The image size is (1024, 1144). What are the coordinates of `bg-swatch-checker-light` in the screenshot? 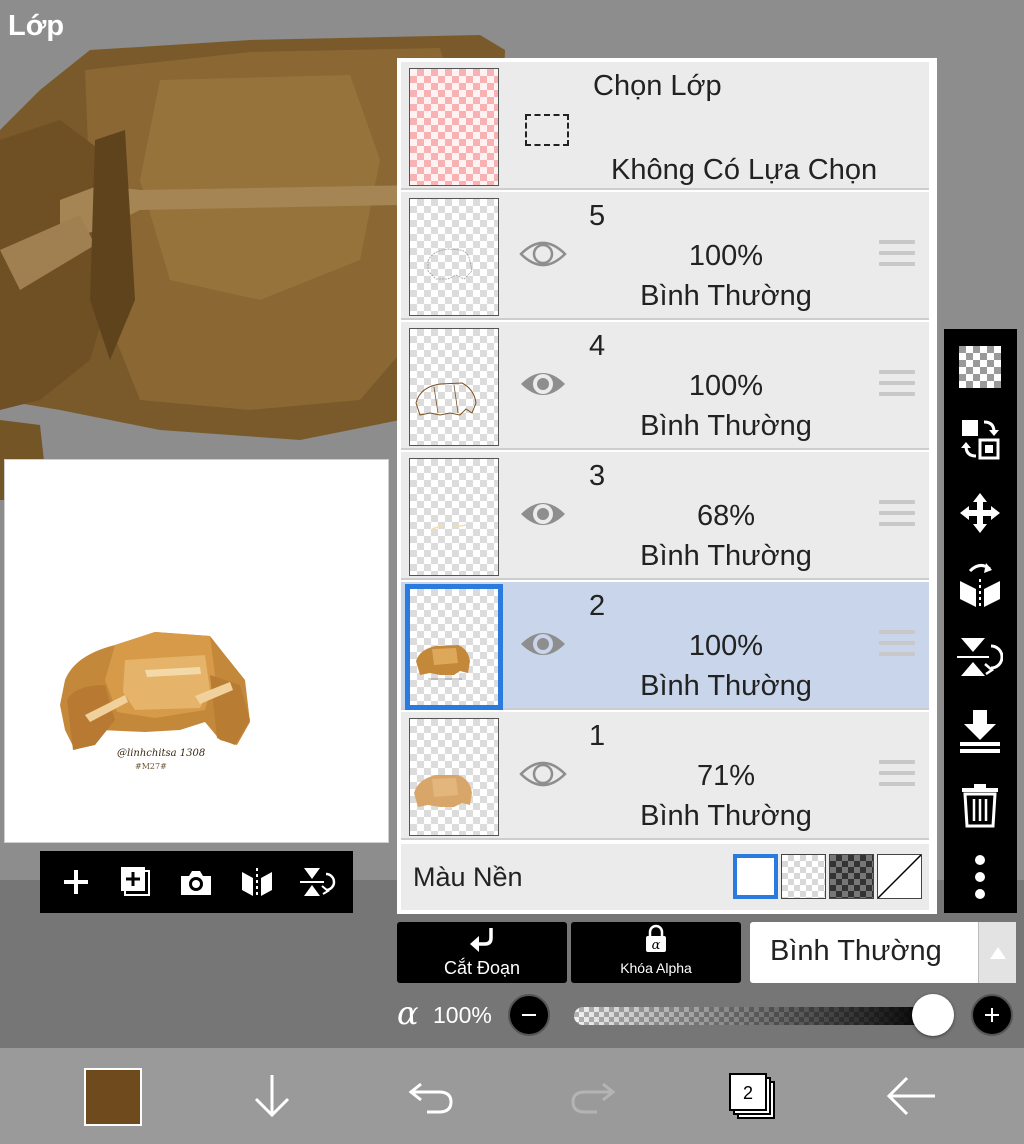 It's located at (803, 876).